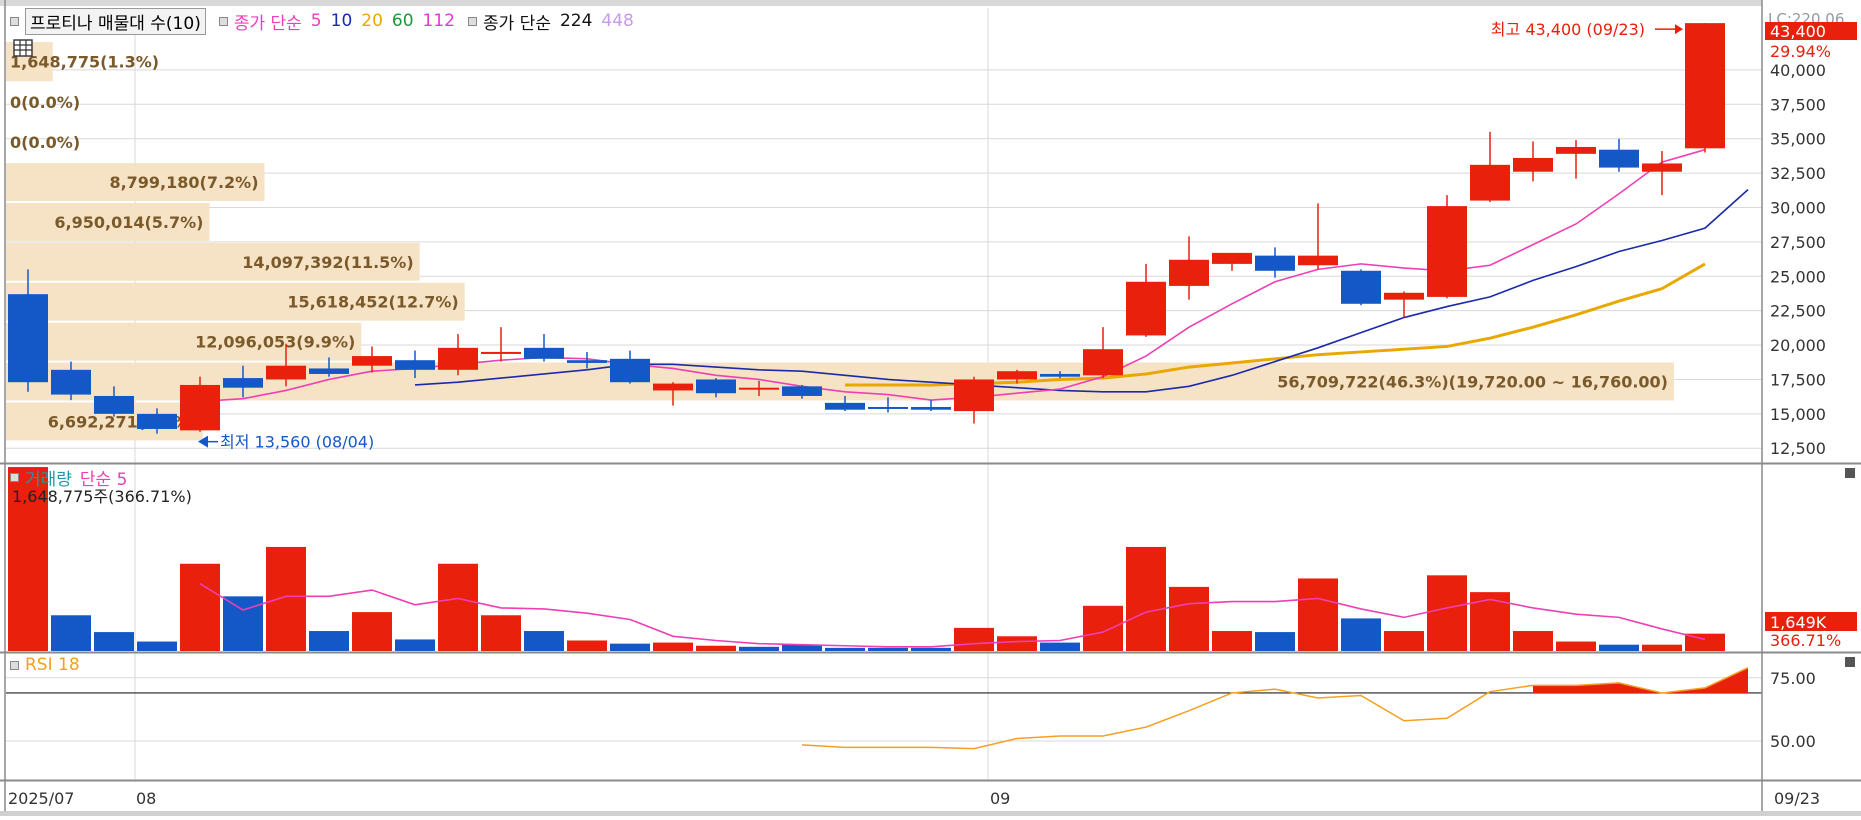 Image resolution: width=1861 pixels, height=820 pixels. Describe the element at coordinates (1798, 448) in the screenshot. I see `price-tick-label: 12,500` at that location.